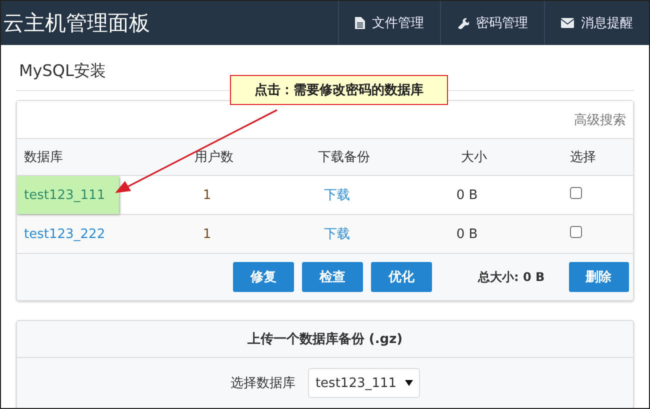  What do you see at coordinates (401, 277) in the screenshot?
I see `action-button: 优化` at bounding box center [401, 277].